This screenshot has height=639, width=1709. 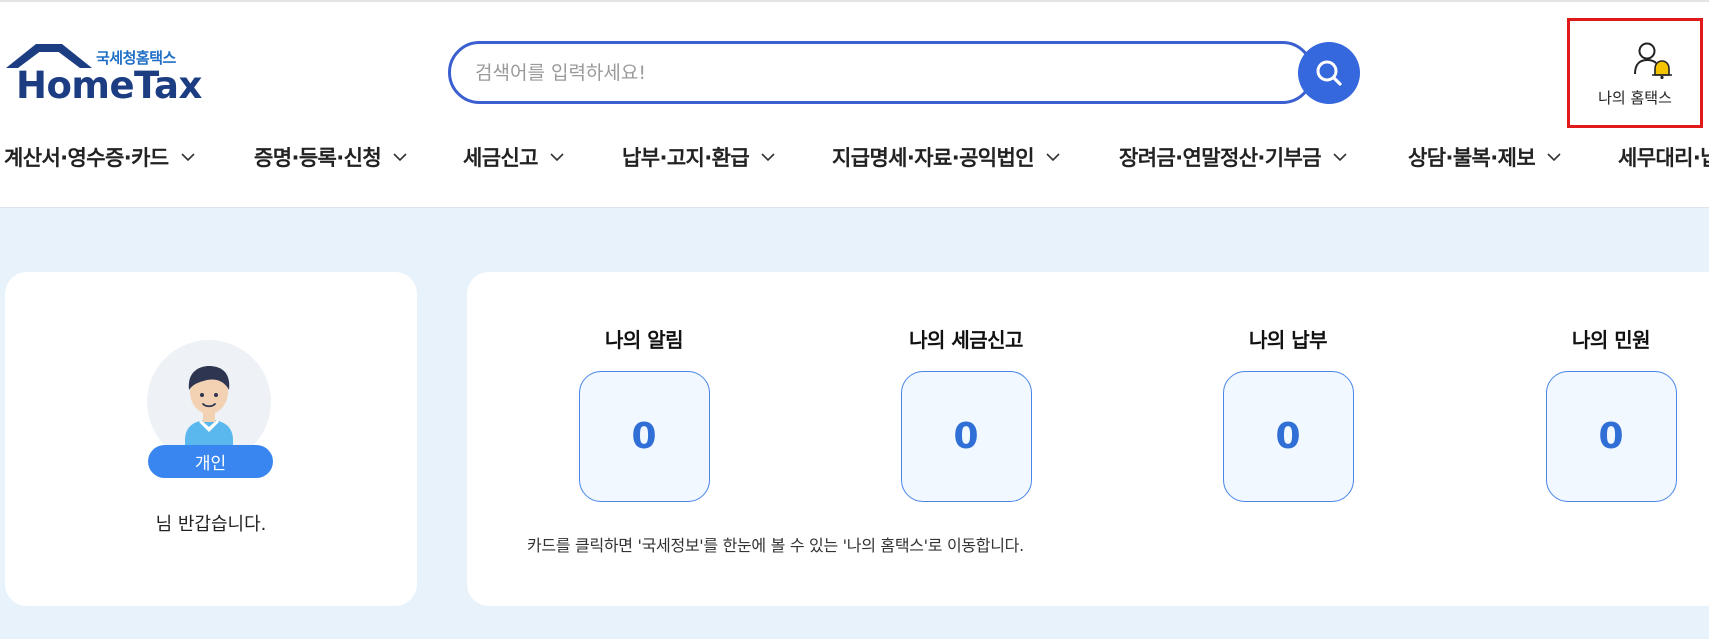 I want to click on hometax-logo: 국세청홈택스 HomeTax, so click(x=104, y=75).